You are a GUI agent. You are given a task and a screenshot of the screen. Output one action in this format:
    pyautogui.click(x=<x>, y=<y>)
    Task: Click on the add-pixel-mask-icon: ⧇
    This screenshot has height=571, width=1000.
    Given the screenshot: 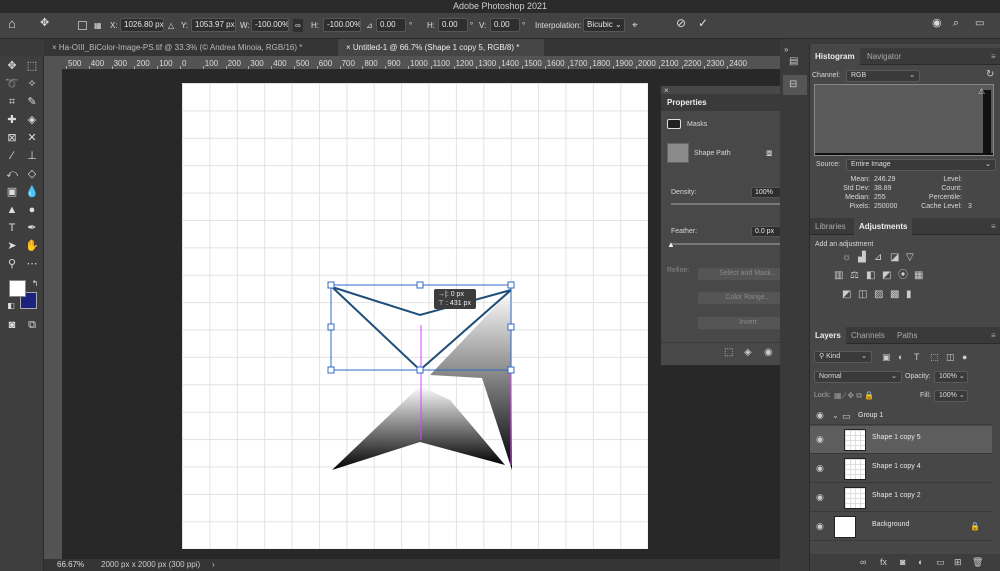 What is the action you would take?
    pyautogui.click(x=769, y=154)
    